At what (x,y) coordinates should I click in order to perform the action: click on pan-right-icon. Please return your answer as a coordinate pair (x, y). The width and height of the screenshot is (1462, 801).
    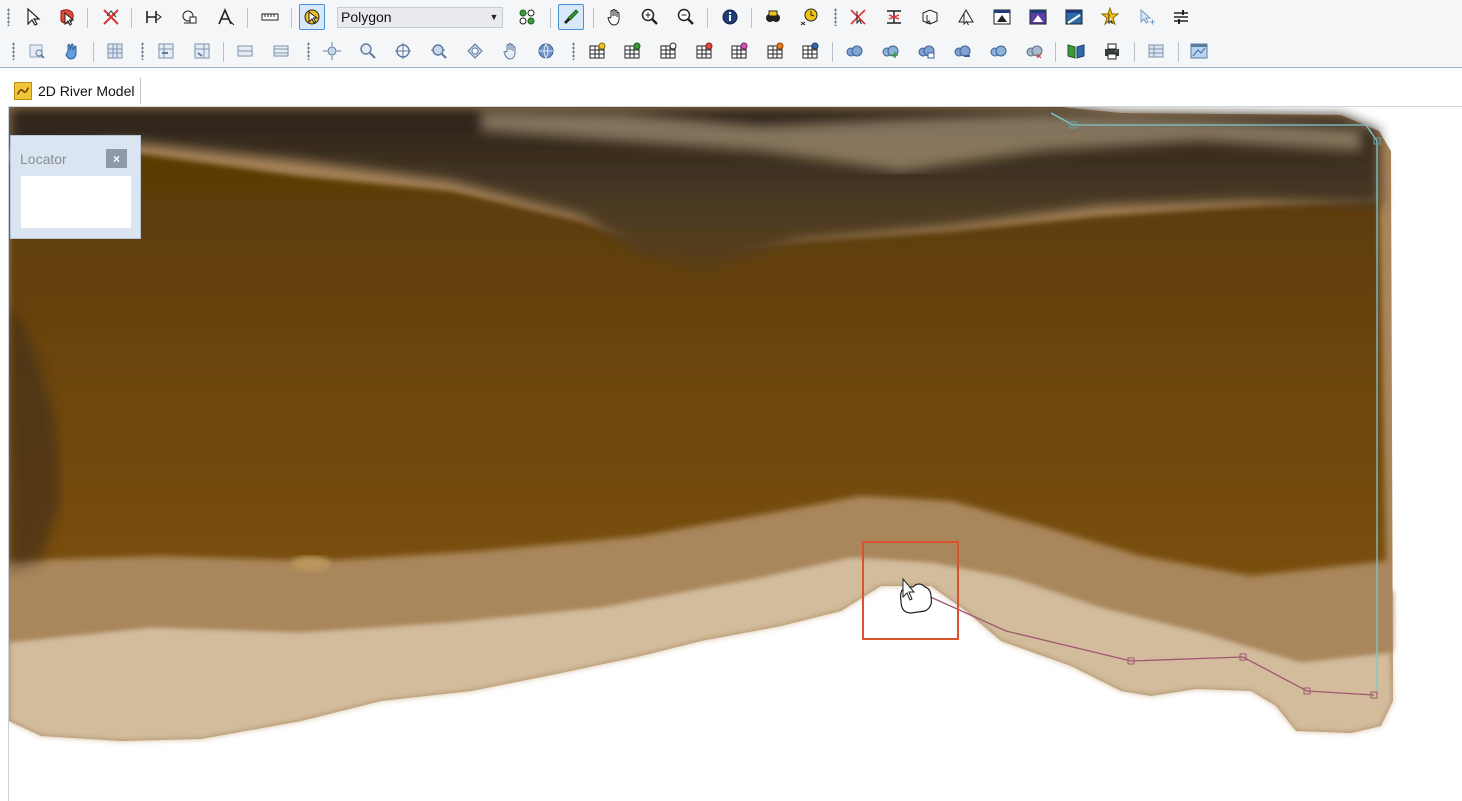
    Looking at the image, I should click on (281, 51).